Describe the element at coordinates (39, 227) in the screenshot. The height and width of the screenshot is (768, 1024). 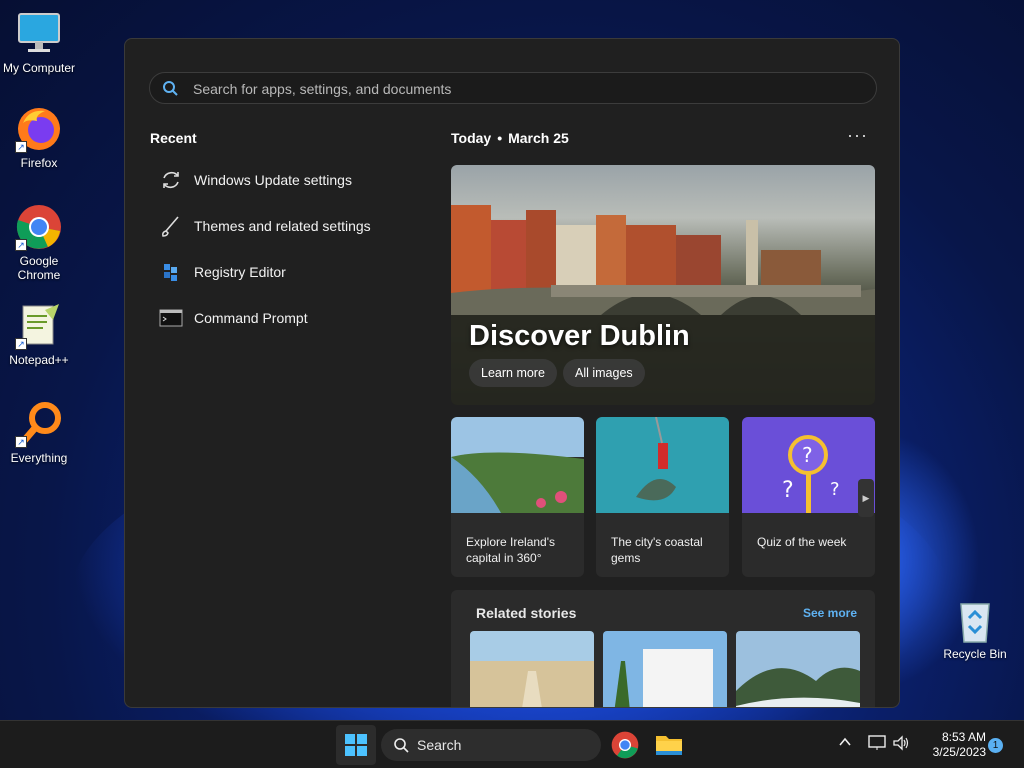
I see `chrome-icon: ↗` at that location.